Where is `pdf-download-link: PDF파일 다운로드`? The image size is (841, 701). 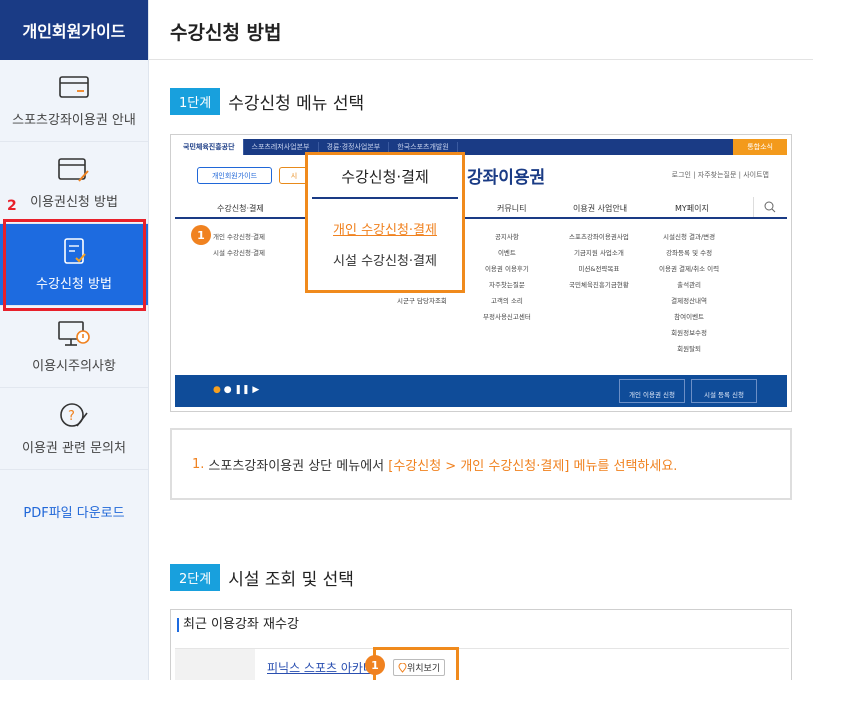
pdf-download-link: PDF파일 다운로드 is located at coordinates (74, 511).